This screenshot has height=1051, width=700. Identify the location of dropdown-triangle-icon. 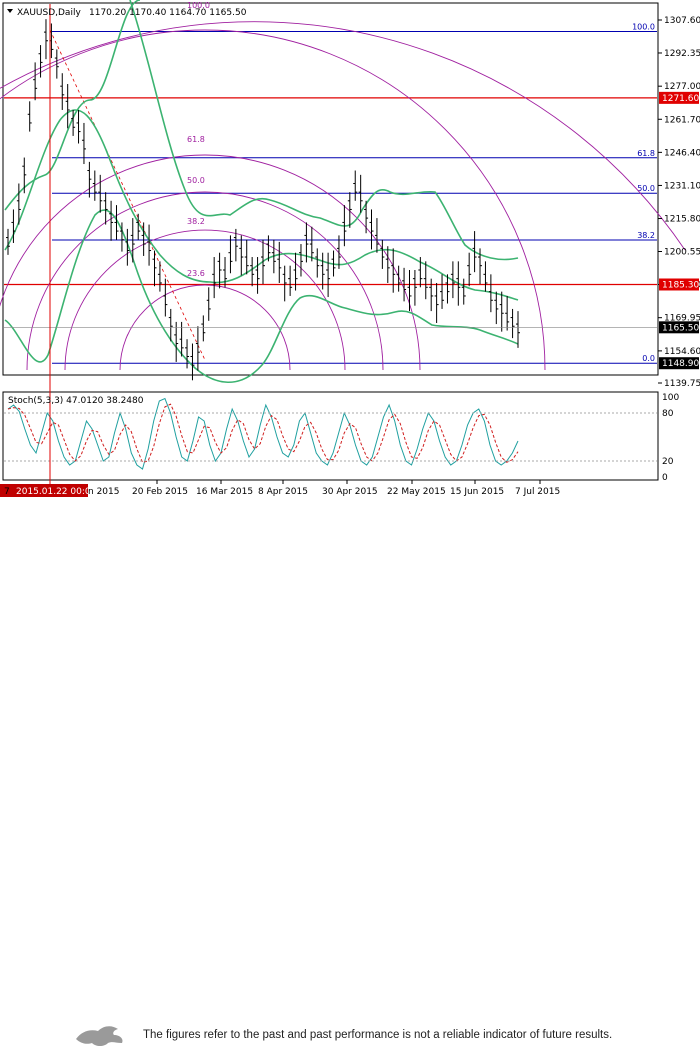
(10, 11).